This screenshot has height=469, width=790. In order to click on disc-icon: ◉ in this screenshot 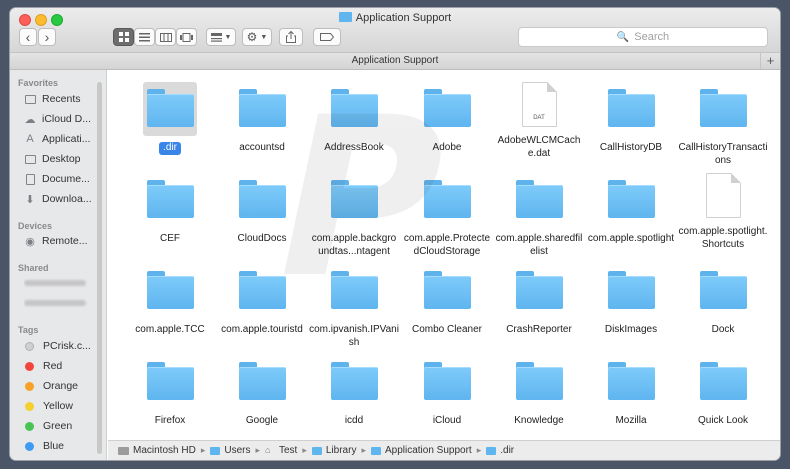, I will do `click(30, 241)`.